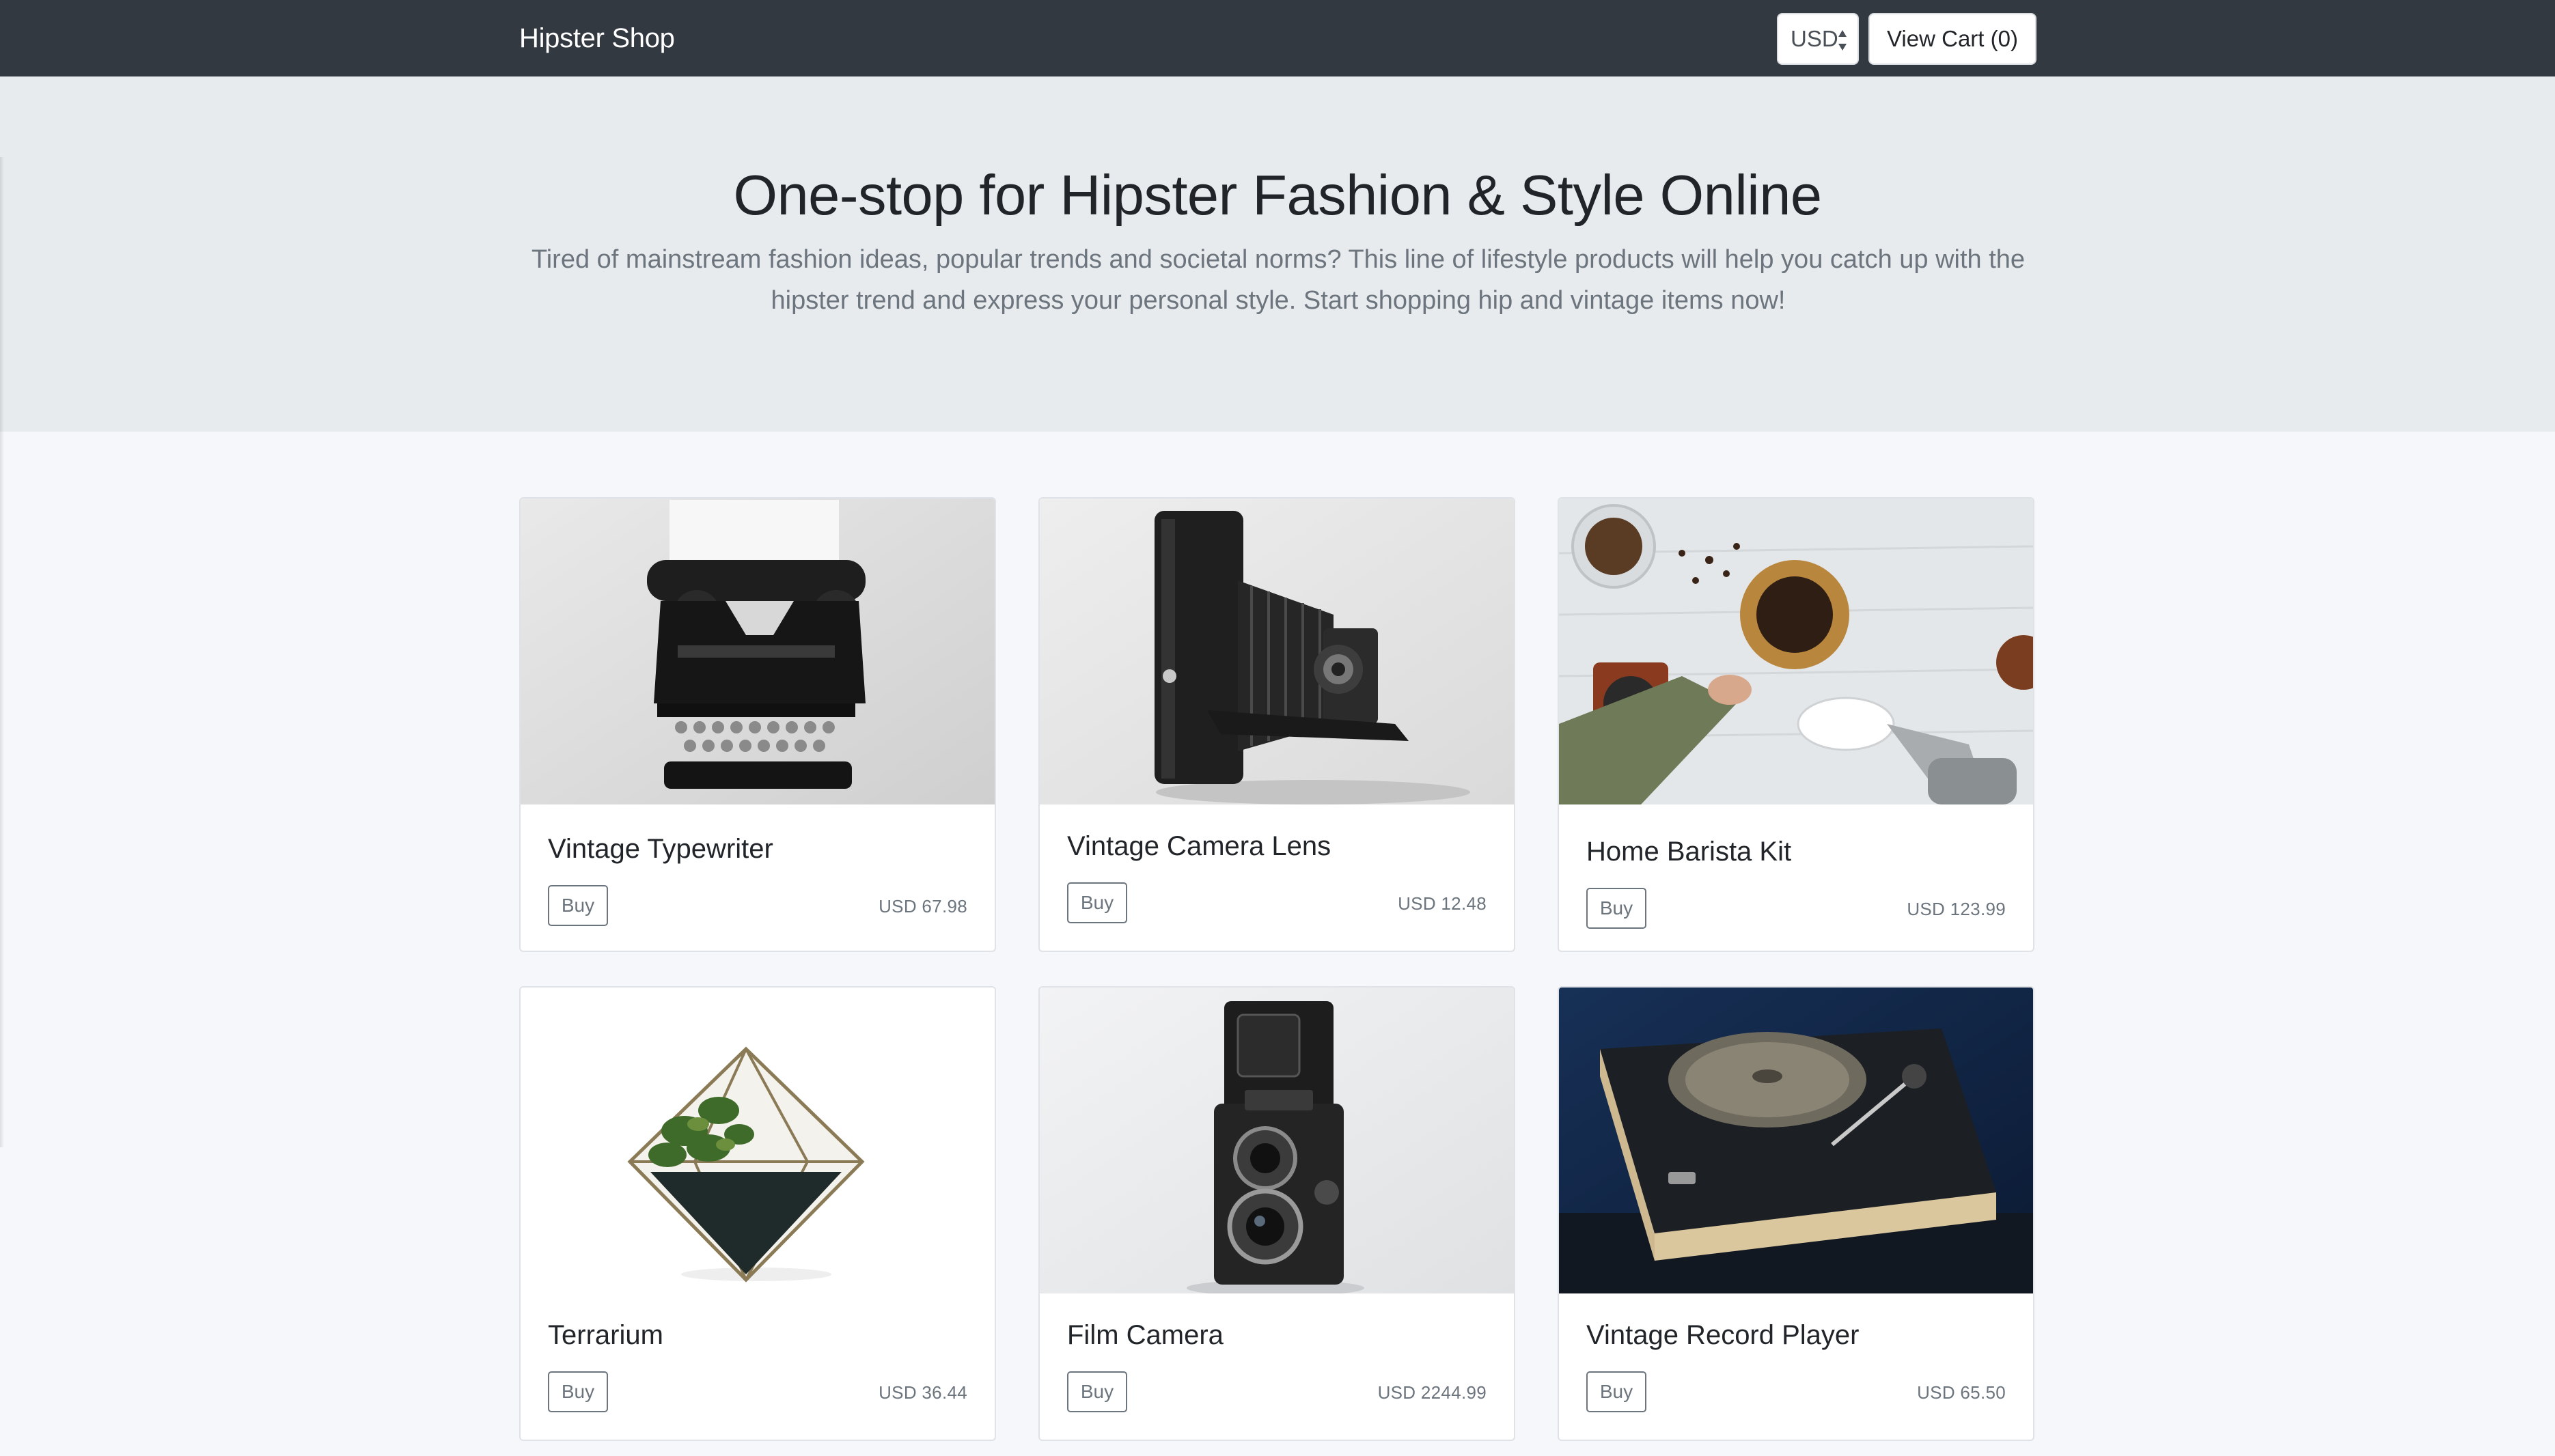 The image size is (2555, 1456). Describe the element at coordinates (1814, 38) in the screenshot. I see `currency-value: USD` at that location.